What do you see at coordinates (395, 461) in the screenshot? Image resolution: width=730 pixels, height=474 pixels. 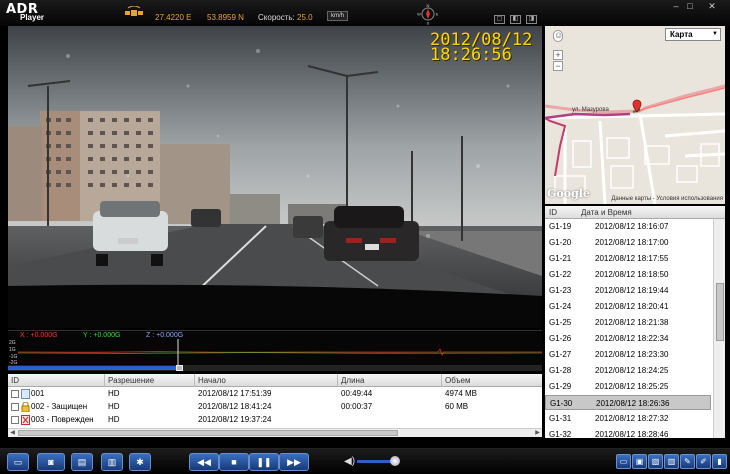 I see `volume-knob` at bounding box center [395, 461].